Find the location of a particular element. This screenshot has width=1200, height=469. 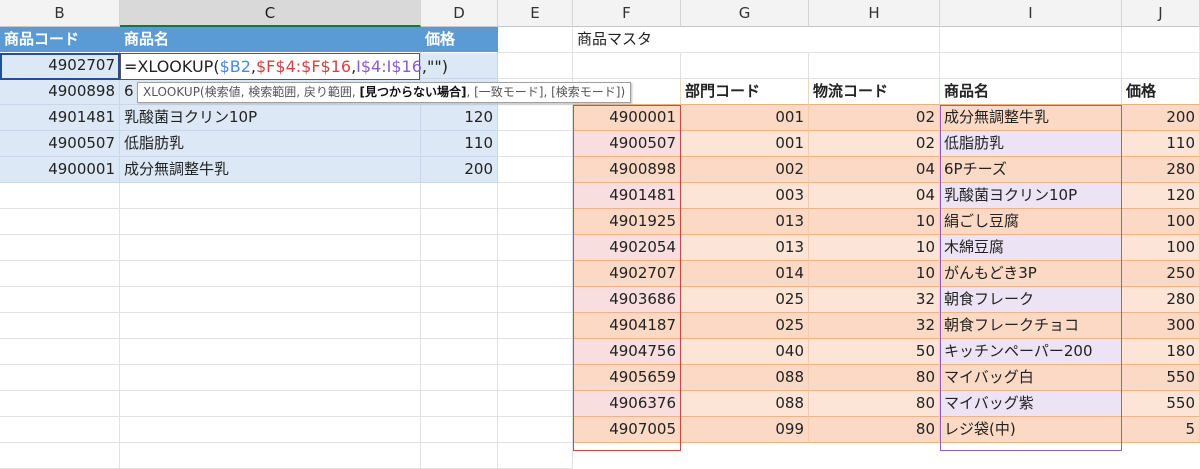

formula-editor: =XLOOKUP($B2,$F$4:$F$16,I$4:I$16,"") is located at coordinates (284, 66).